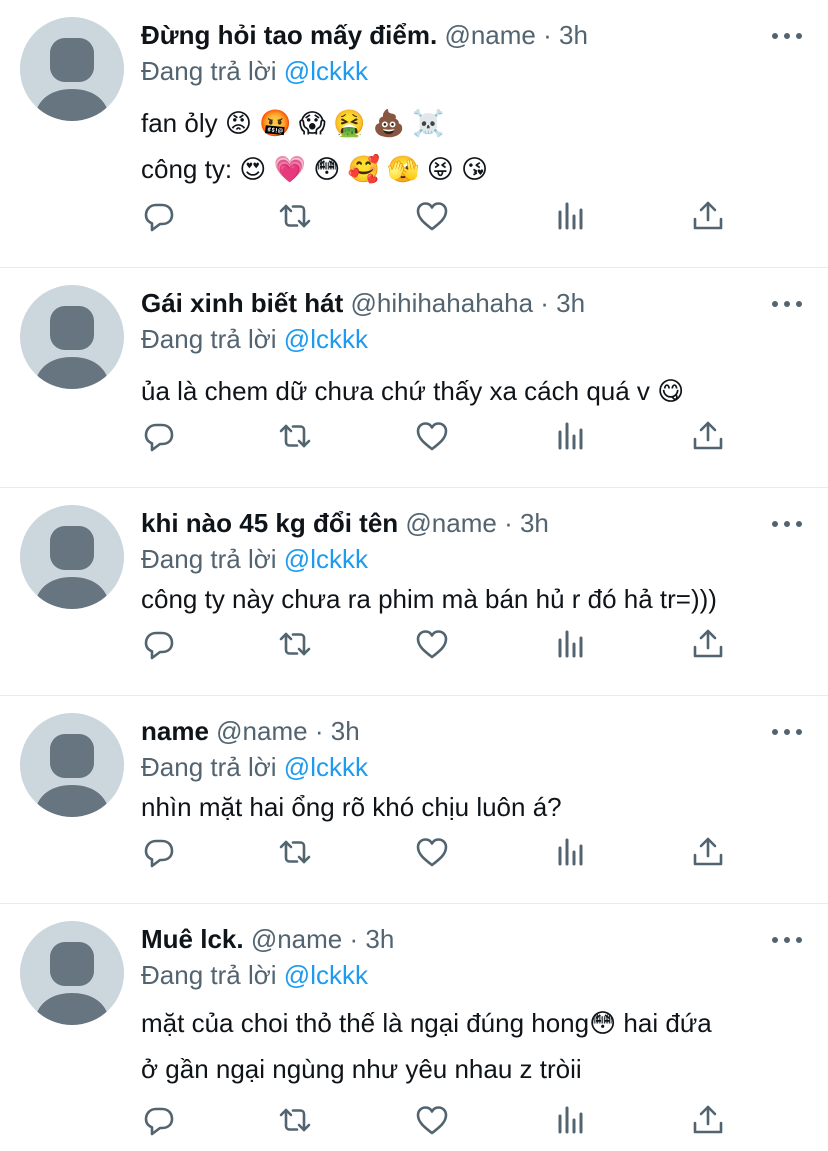  I want to click on display-name: Gái xinh biết hát, so click(242, 303).